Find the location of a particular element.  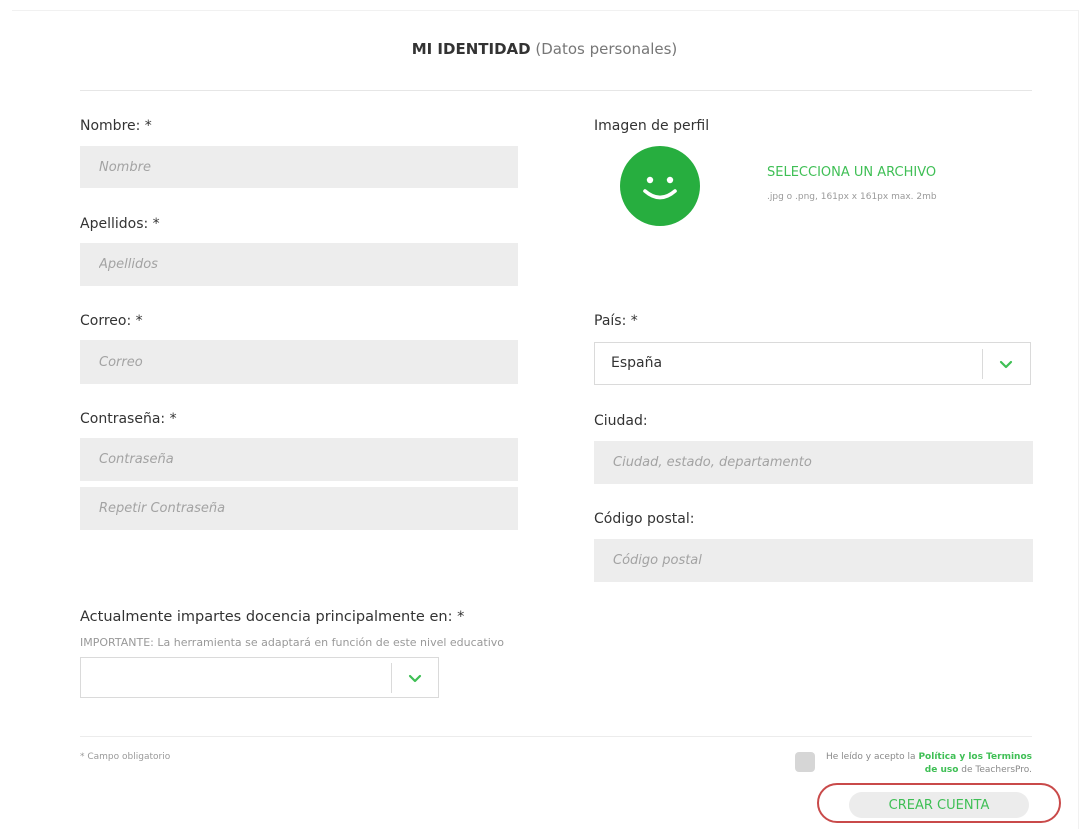

page-title: MI IDENTIDAD (Datos personales) is located at coordinates (544, 49).